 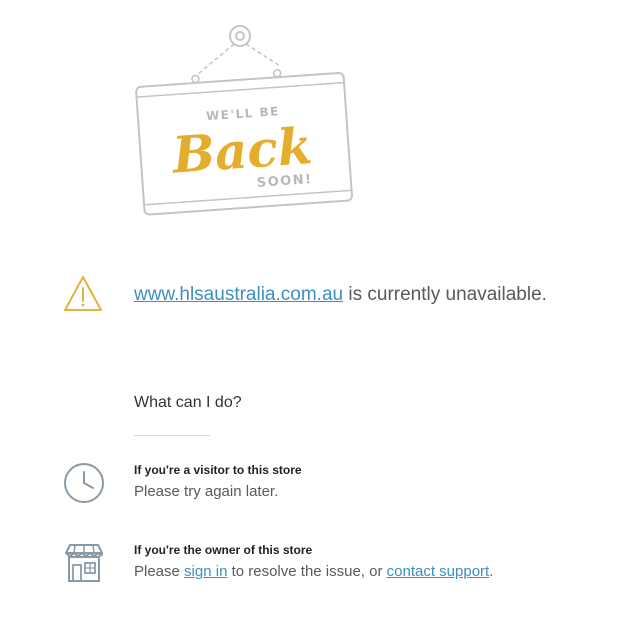 What do you see at coordinates (491, 571) in the screenshot?
I see `owner-desc-suffix: .` at bounding box center [491, 571].